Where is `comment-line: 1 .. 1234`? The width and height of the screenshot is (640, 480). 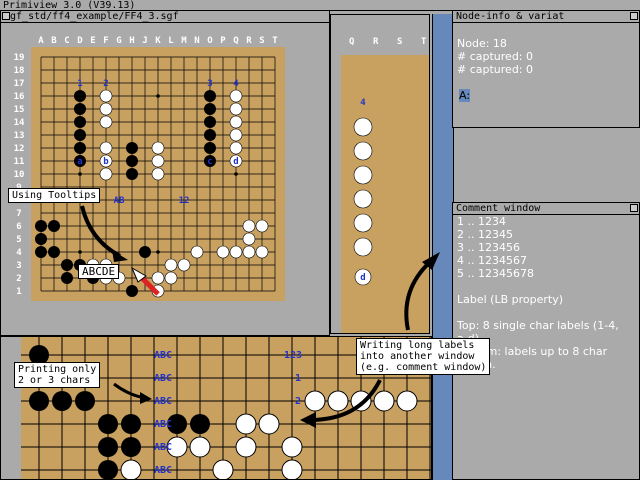
comment-line: 1 .. 1234 is located at coordinates (481, 221).